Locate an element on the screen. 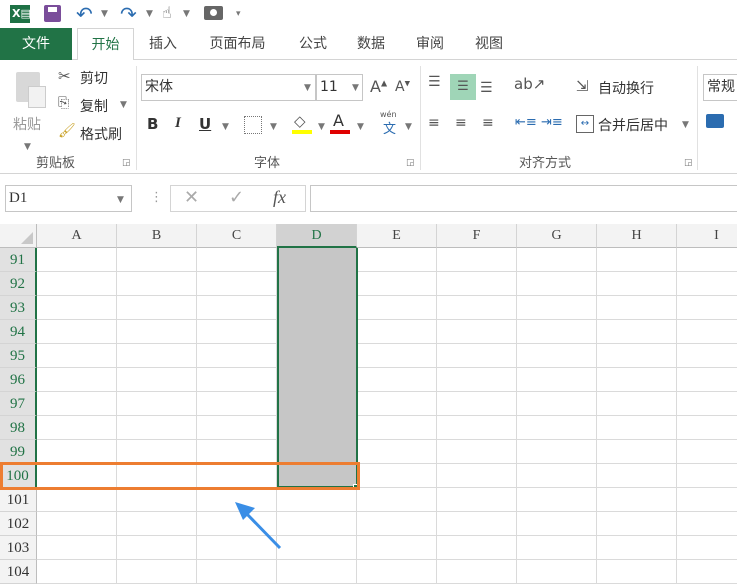  formula-bar: D1 ▼ ⋮ ✕ ✓ fx is located at coordinates (368, 199).